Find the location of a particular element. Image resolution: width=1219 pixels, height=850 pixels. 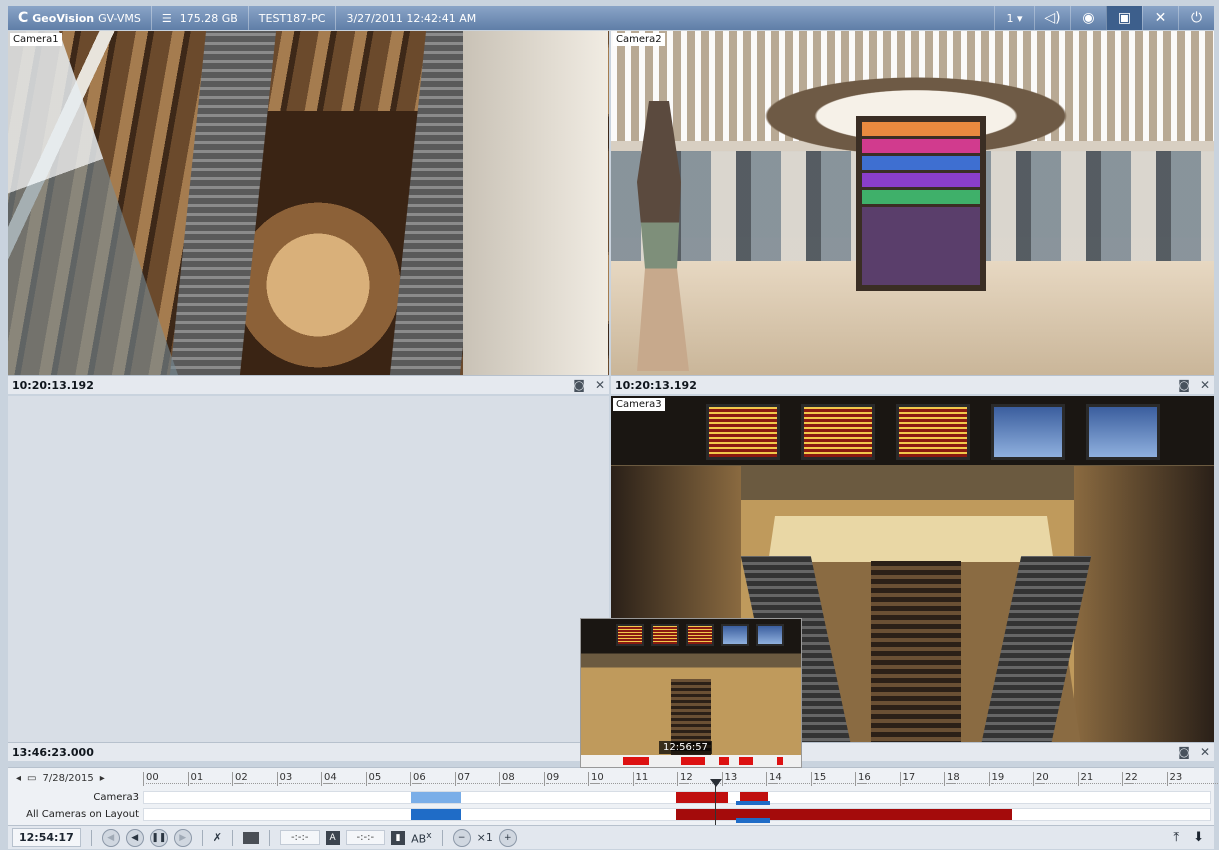

preview-event-strip is located at coordinates (691, 761).